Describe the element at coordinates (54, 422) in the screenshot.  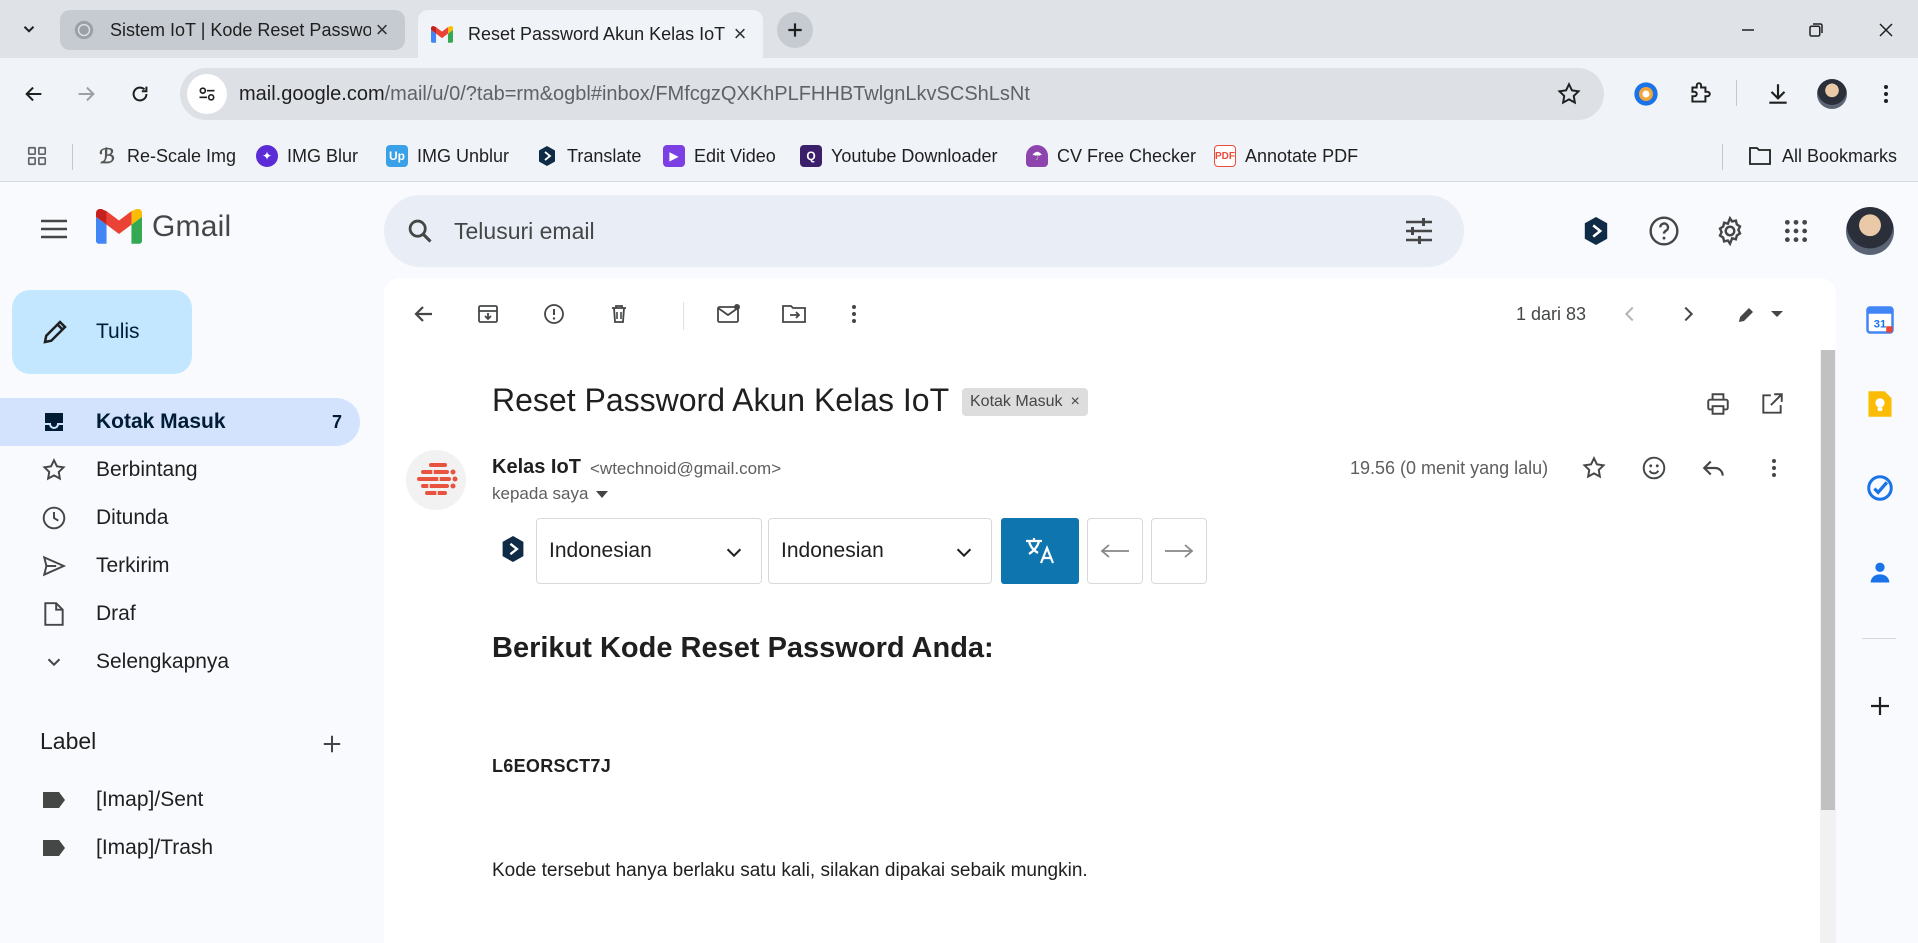
I see `inbox-icon` at that location.